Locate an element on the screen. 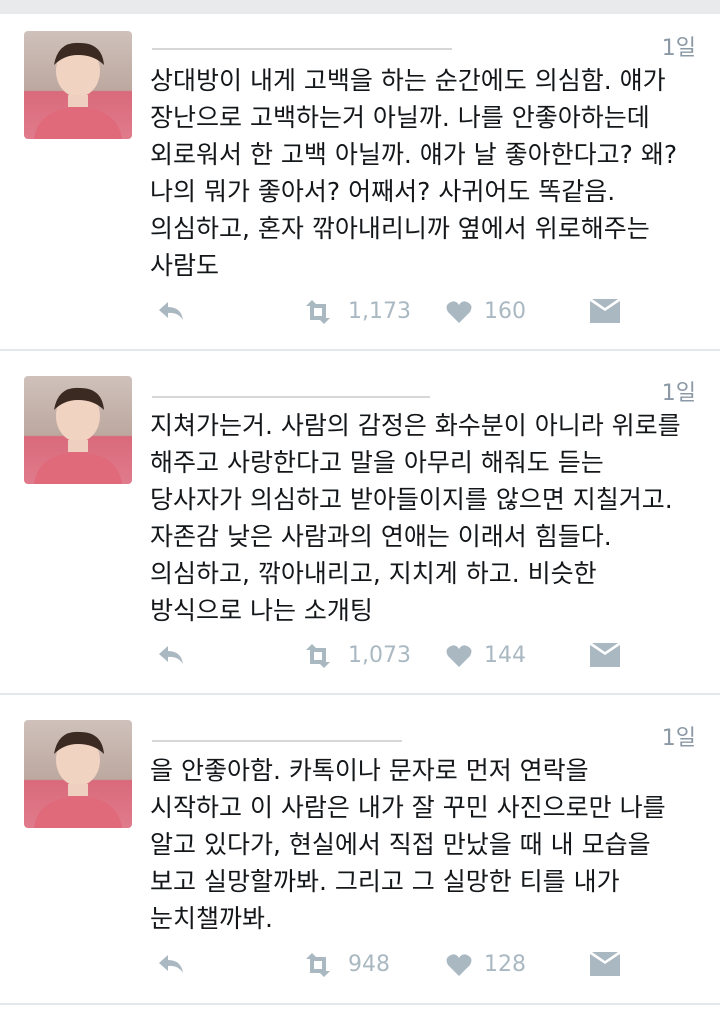 This screenshot has height=1009, width=720. tweet-actions: 1,073 144 is located at coordinates (390, 658).